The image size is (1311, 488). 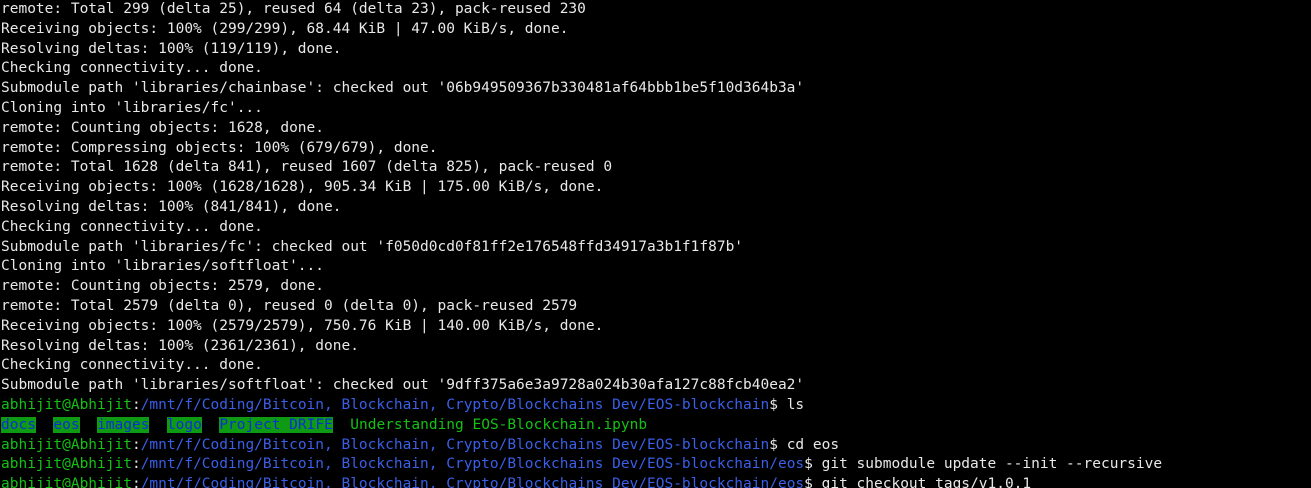 What do you see at coordinates (171, 48) in the screenshot?
I see `output-line: Resolving deltas: 100% (119/119), done.` at bounding box center [171, 48].